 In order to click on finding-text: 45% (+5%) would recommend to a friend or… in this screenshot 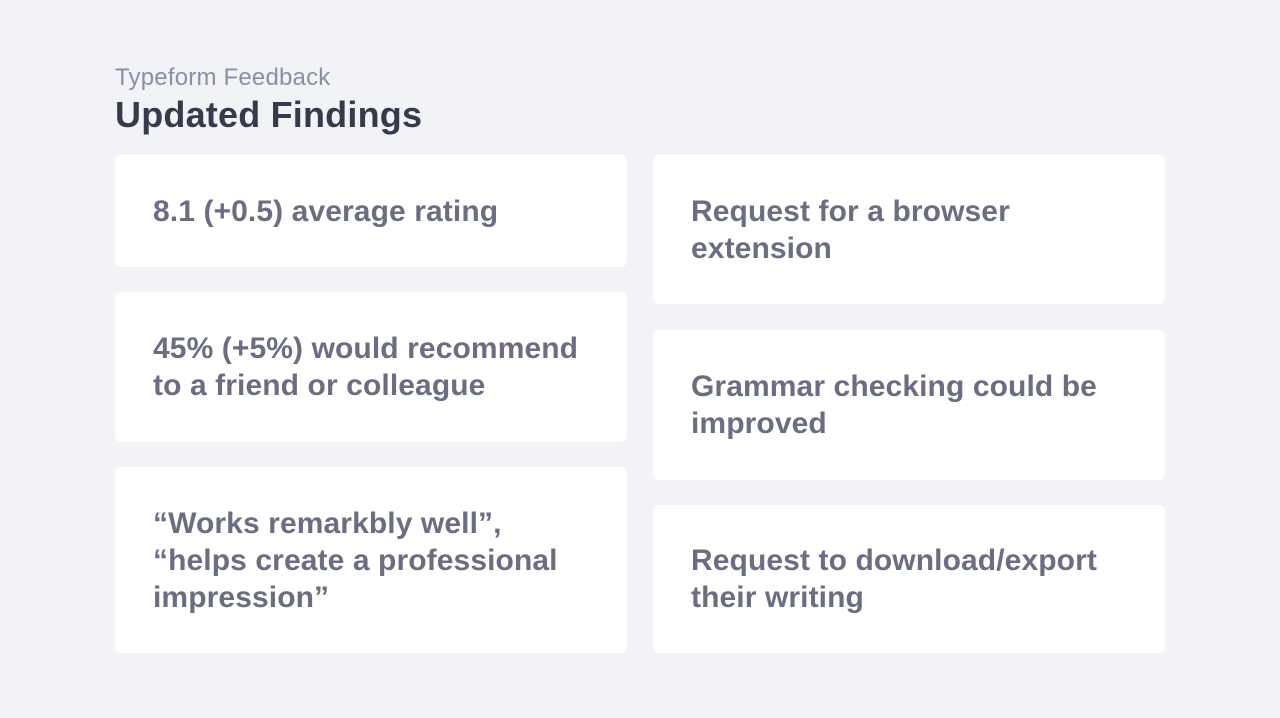, I will do `click(366, 367)`.